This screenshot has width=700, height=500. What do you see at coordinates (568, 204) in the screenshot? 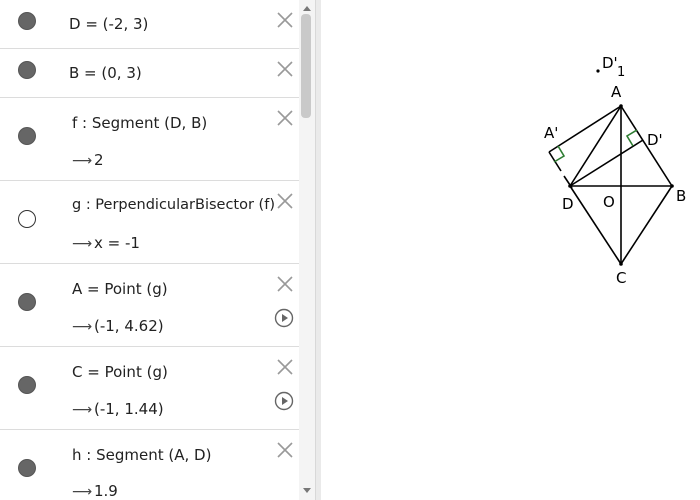
I see `label-D: D` at bounding box center [568, 204].